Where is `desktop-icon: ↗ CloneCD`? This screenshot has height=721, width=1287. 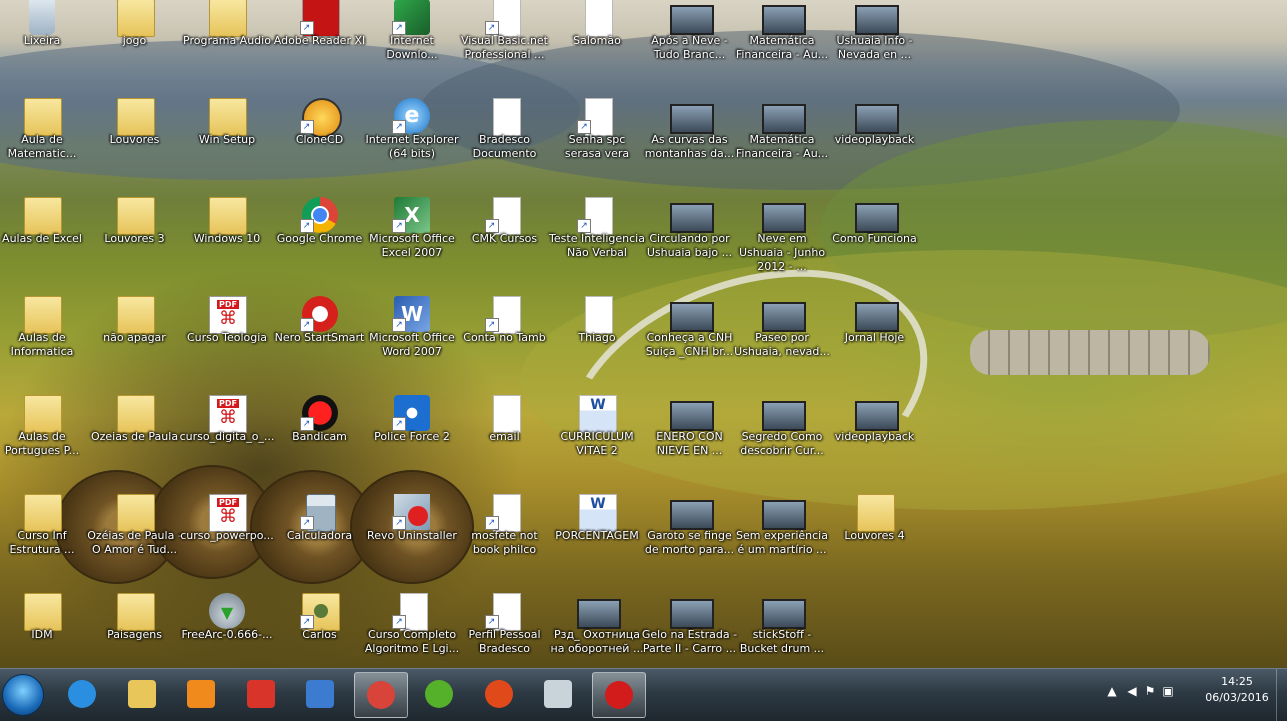
desktop-icon: ↗ CloneCD is located at coordinates (320, 144).